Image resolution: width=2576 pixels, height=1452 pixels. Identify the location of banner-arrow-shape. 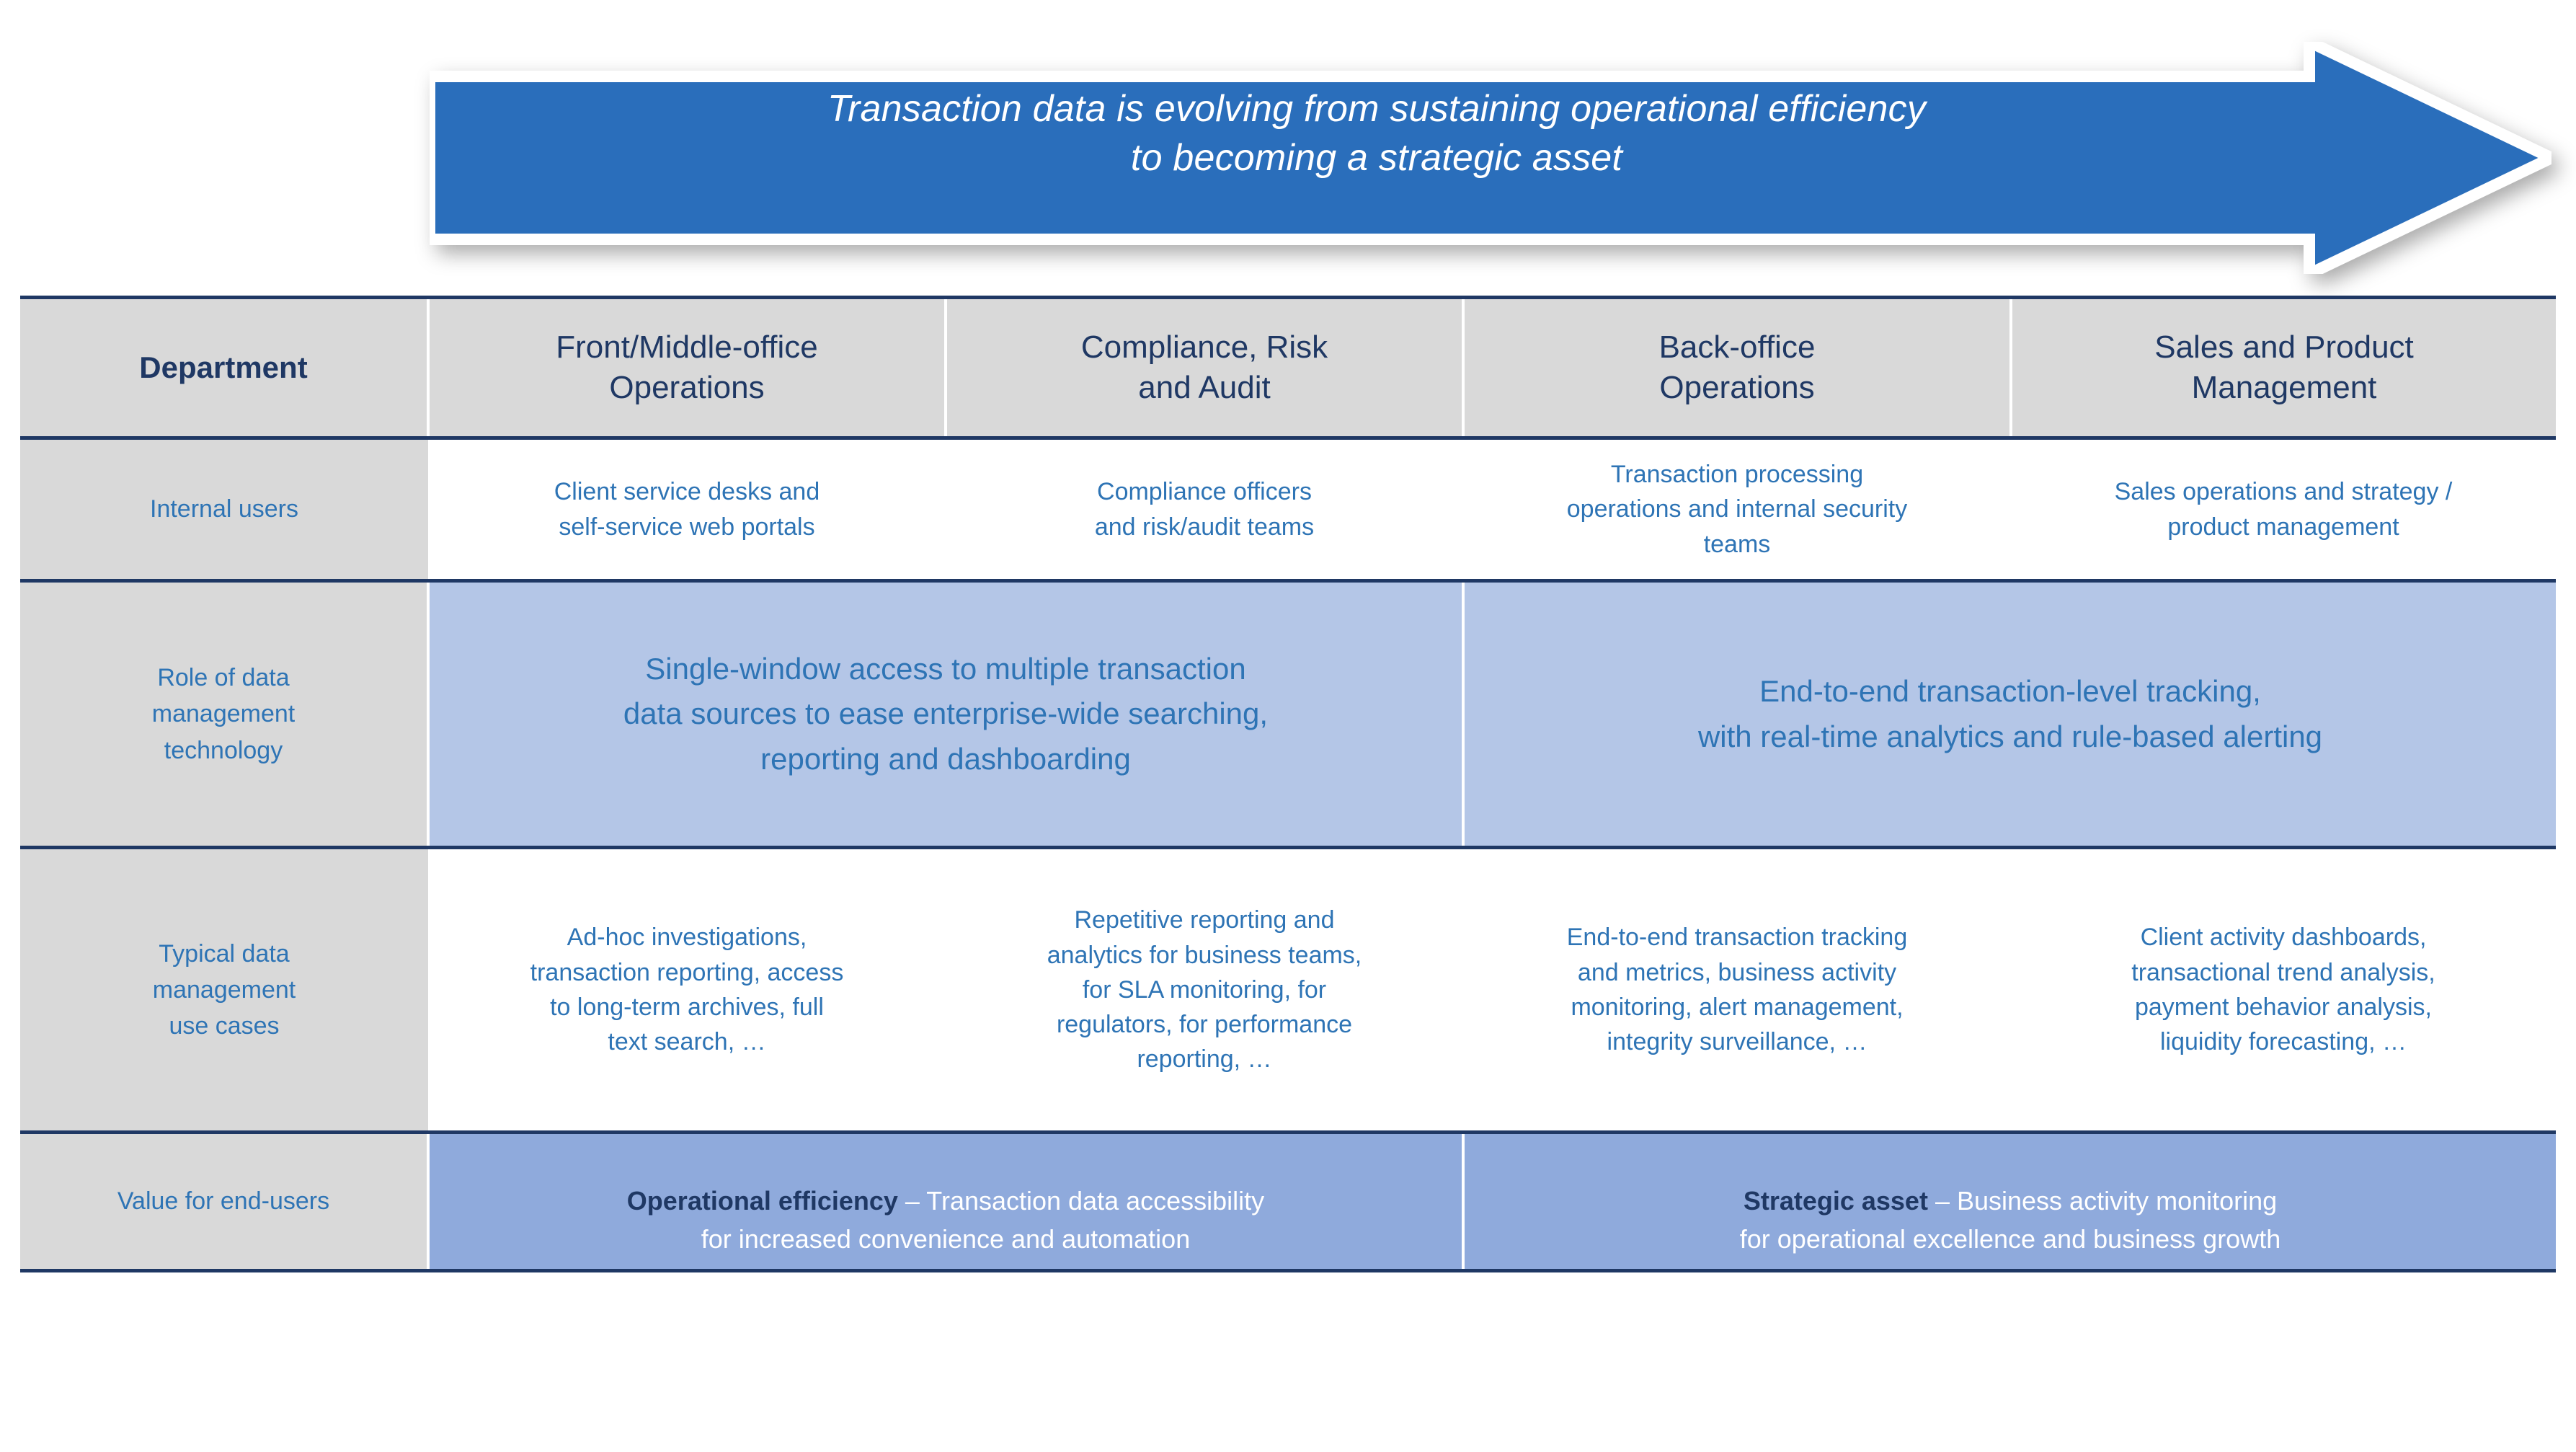
(1490, 158).